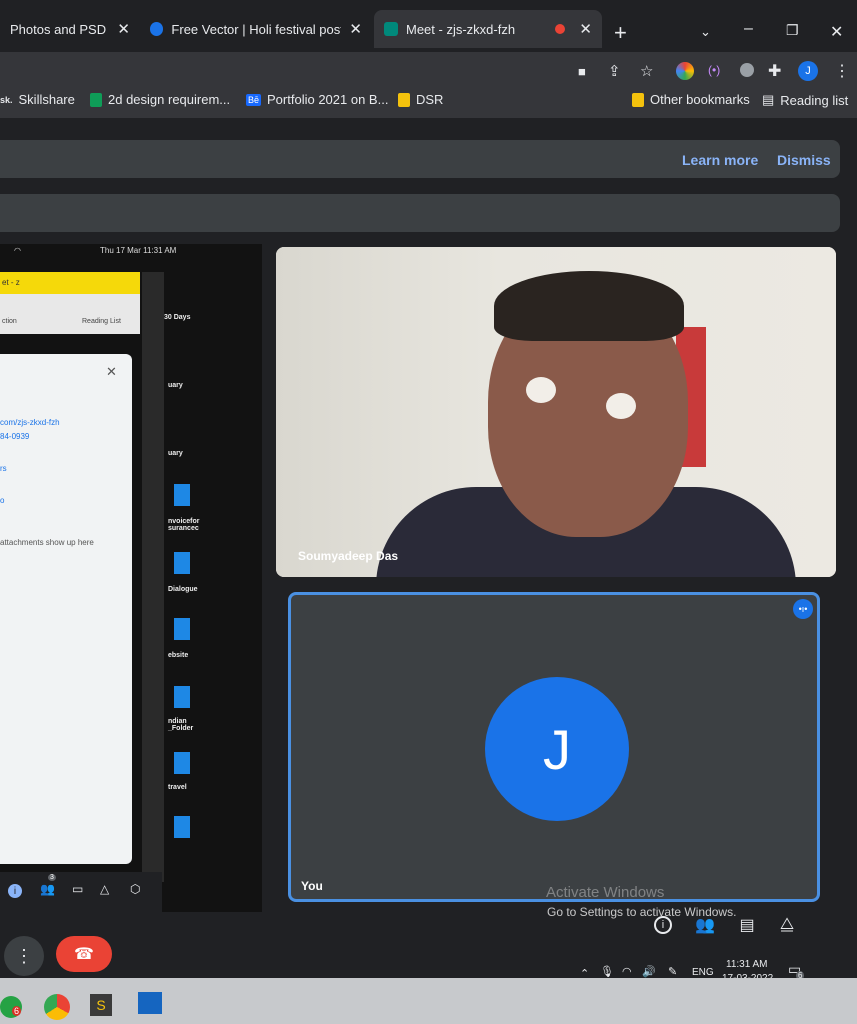 This screenshot has height=1024, width=857. What do you see at coordinates (6, 99) in the screenshot?
I see `skillshare-icon: sk.` at bounding box center [6, 99].